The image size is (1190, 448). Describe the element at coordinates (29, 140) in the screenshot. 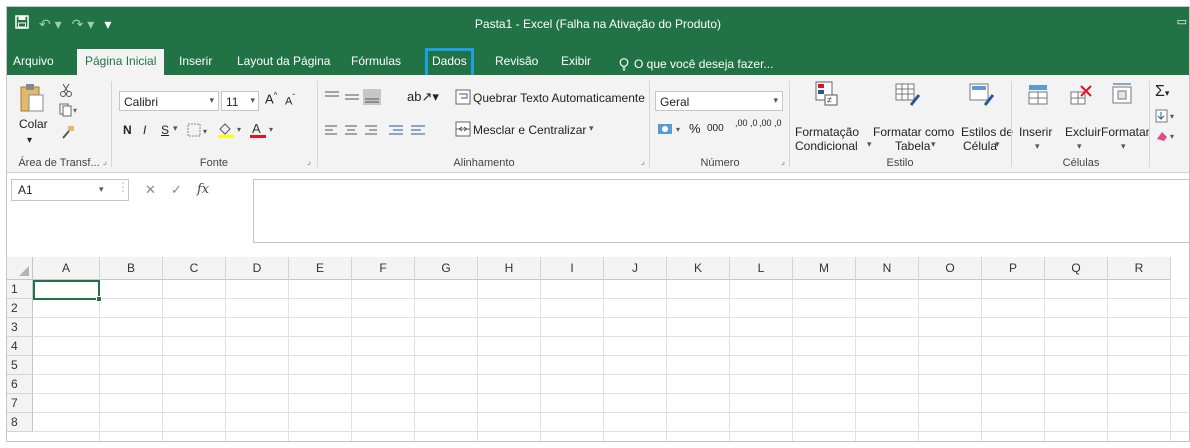

I see `paste-dropdown-icon: ▾` at that location.